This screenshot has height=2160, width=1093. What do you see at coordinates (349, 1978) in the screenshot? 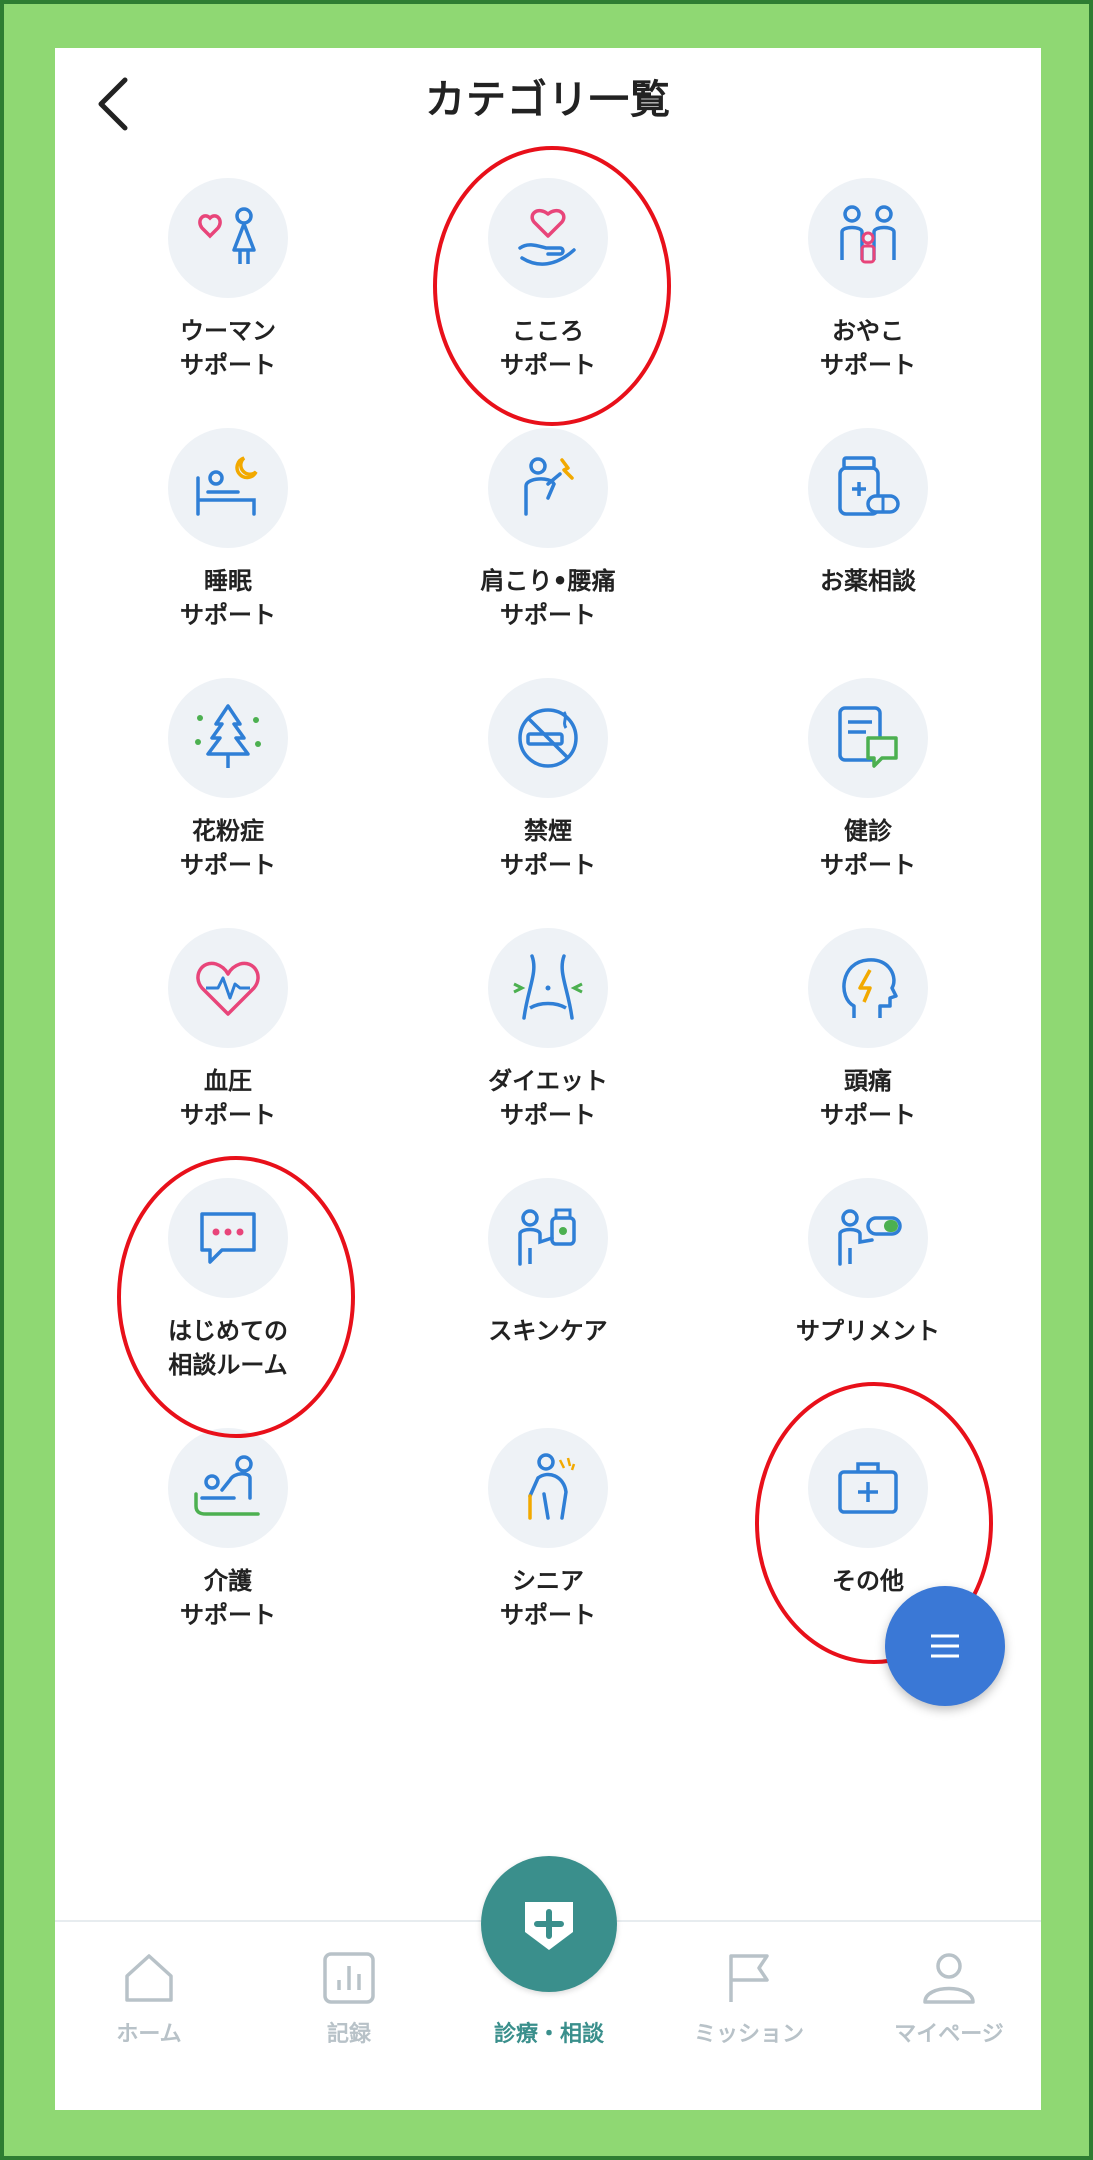
I see `bar-chart-icon` at bounding box center [349, 1978].